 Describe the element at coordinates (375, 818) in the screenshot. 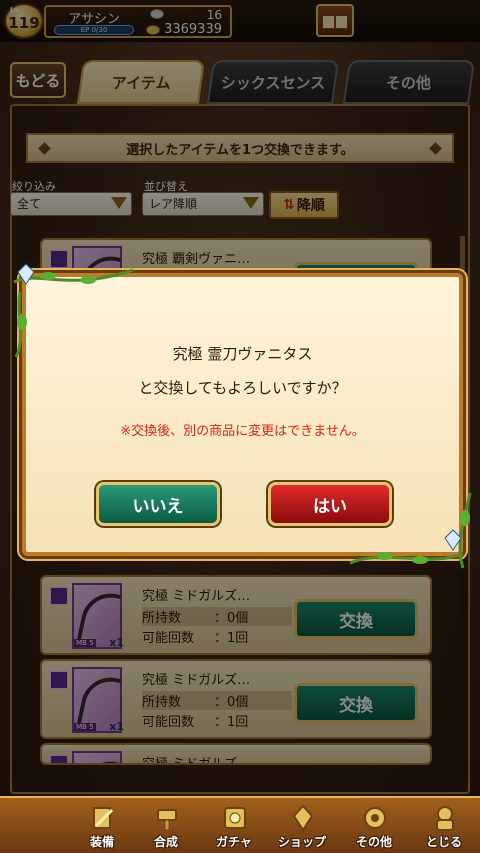

I see `gear-icon` at that location.